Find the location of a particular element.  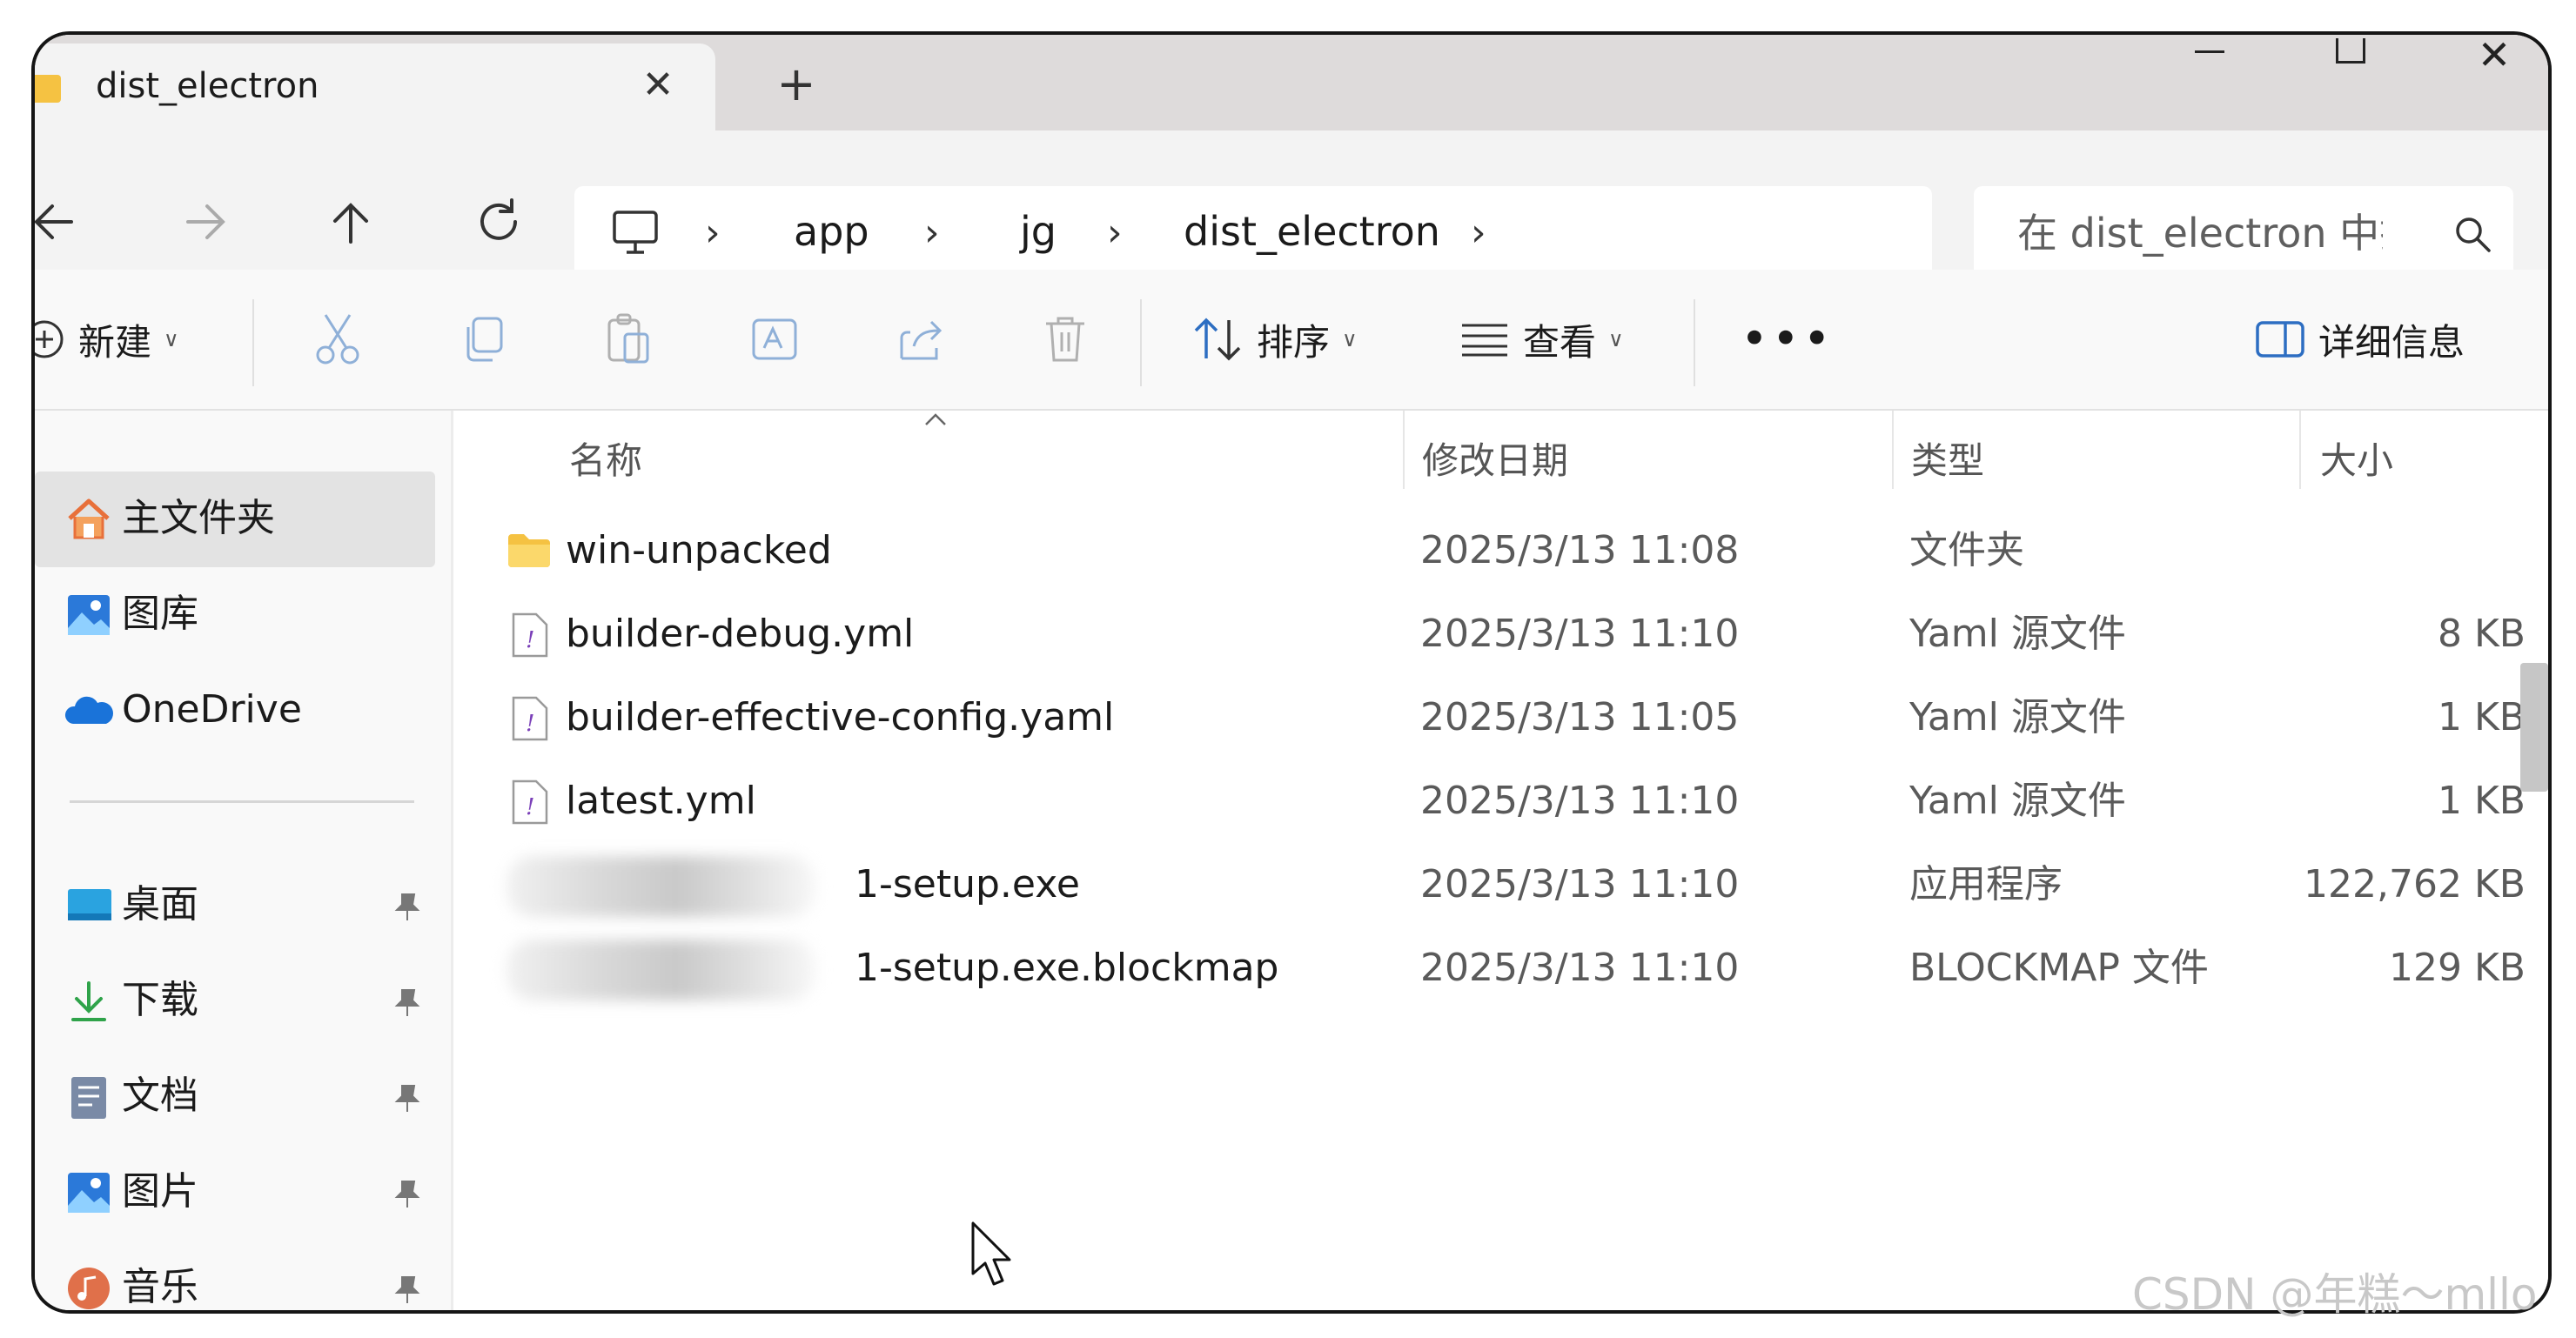

view-label: 查看 is located at coordinates (1560, 342).